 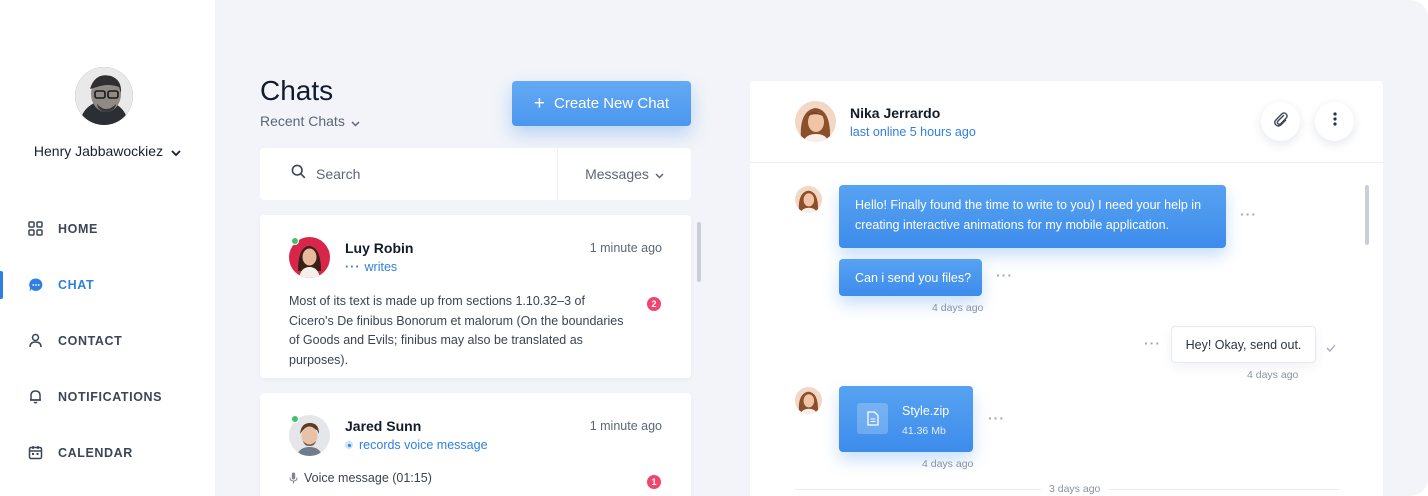 What do you see at coordinates (104, 96) in the screenshot?
I see `user-avatar` at bounding box center [104, 96].